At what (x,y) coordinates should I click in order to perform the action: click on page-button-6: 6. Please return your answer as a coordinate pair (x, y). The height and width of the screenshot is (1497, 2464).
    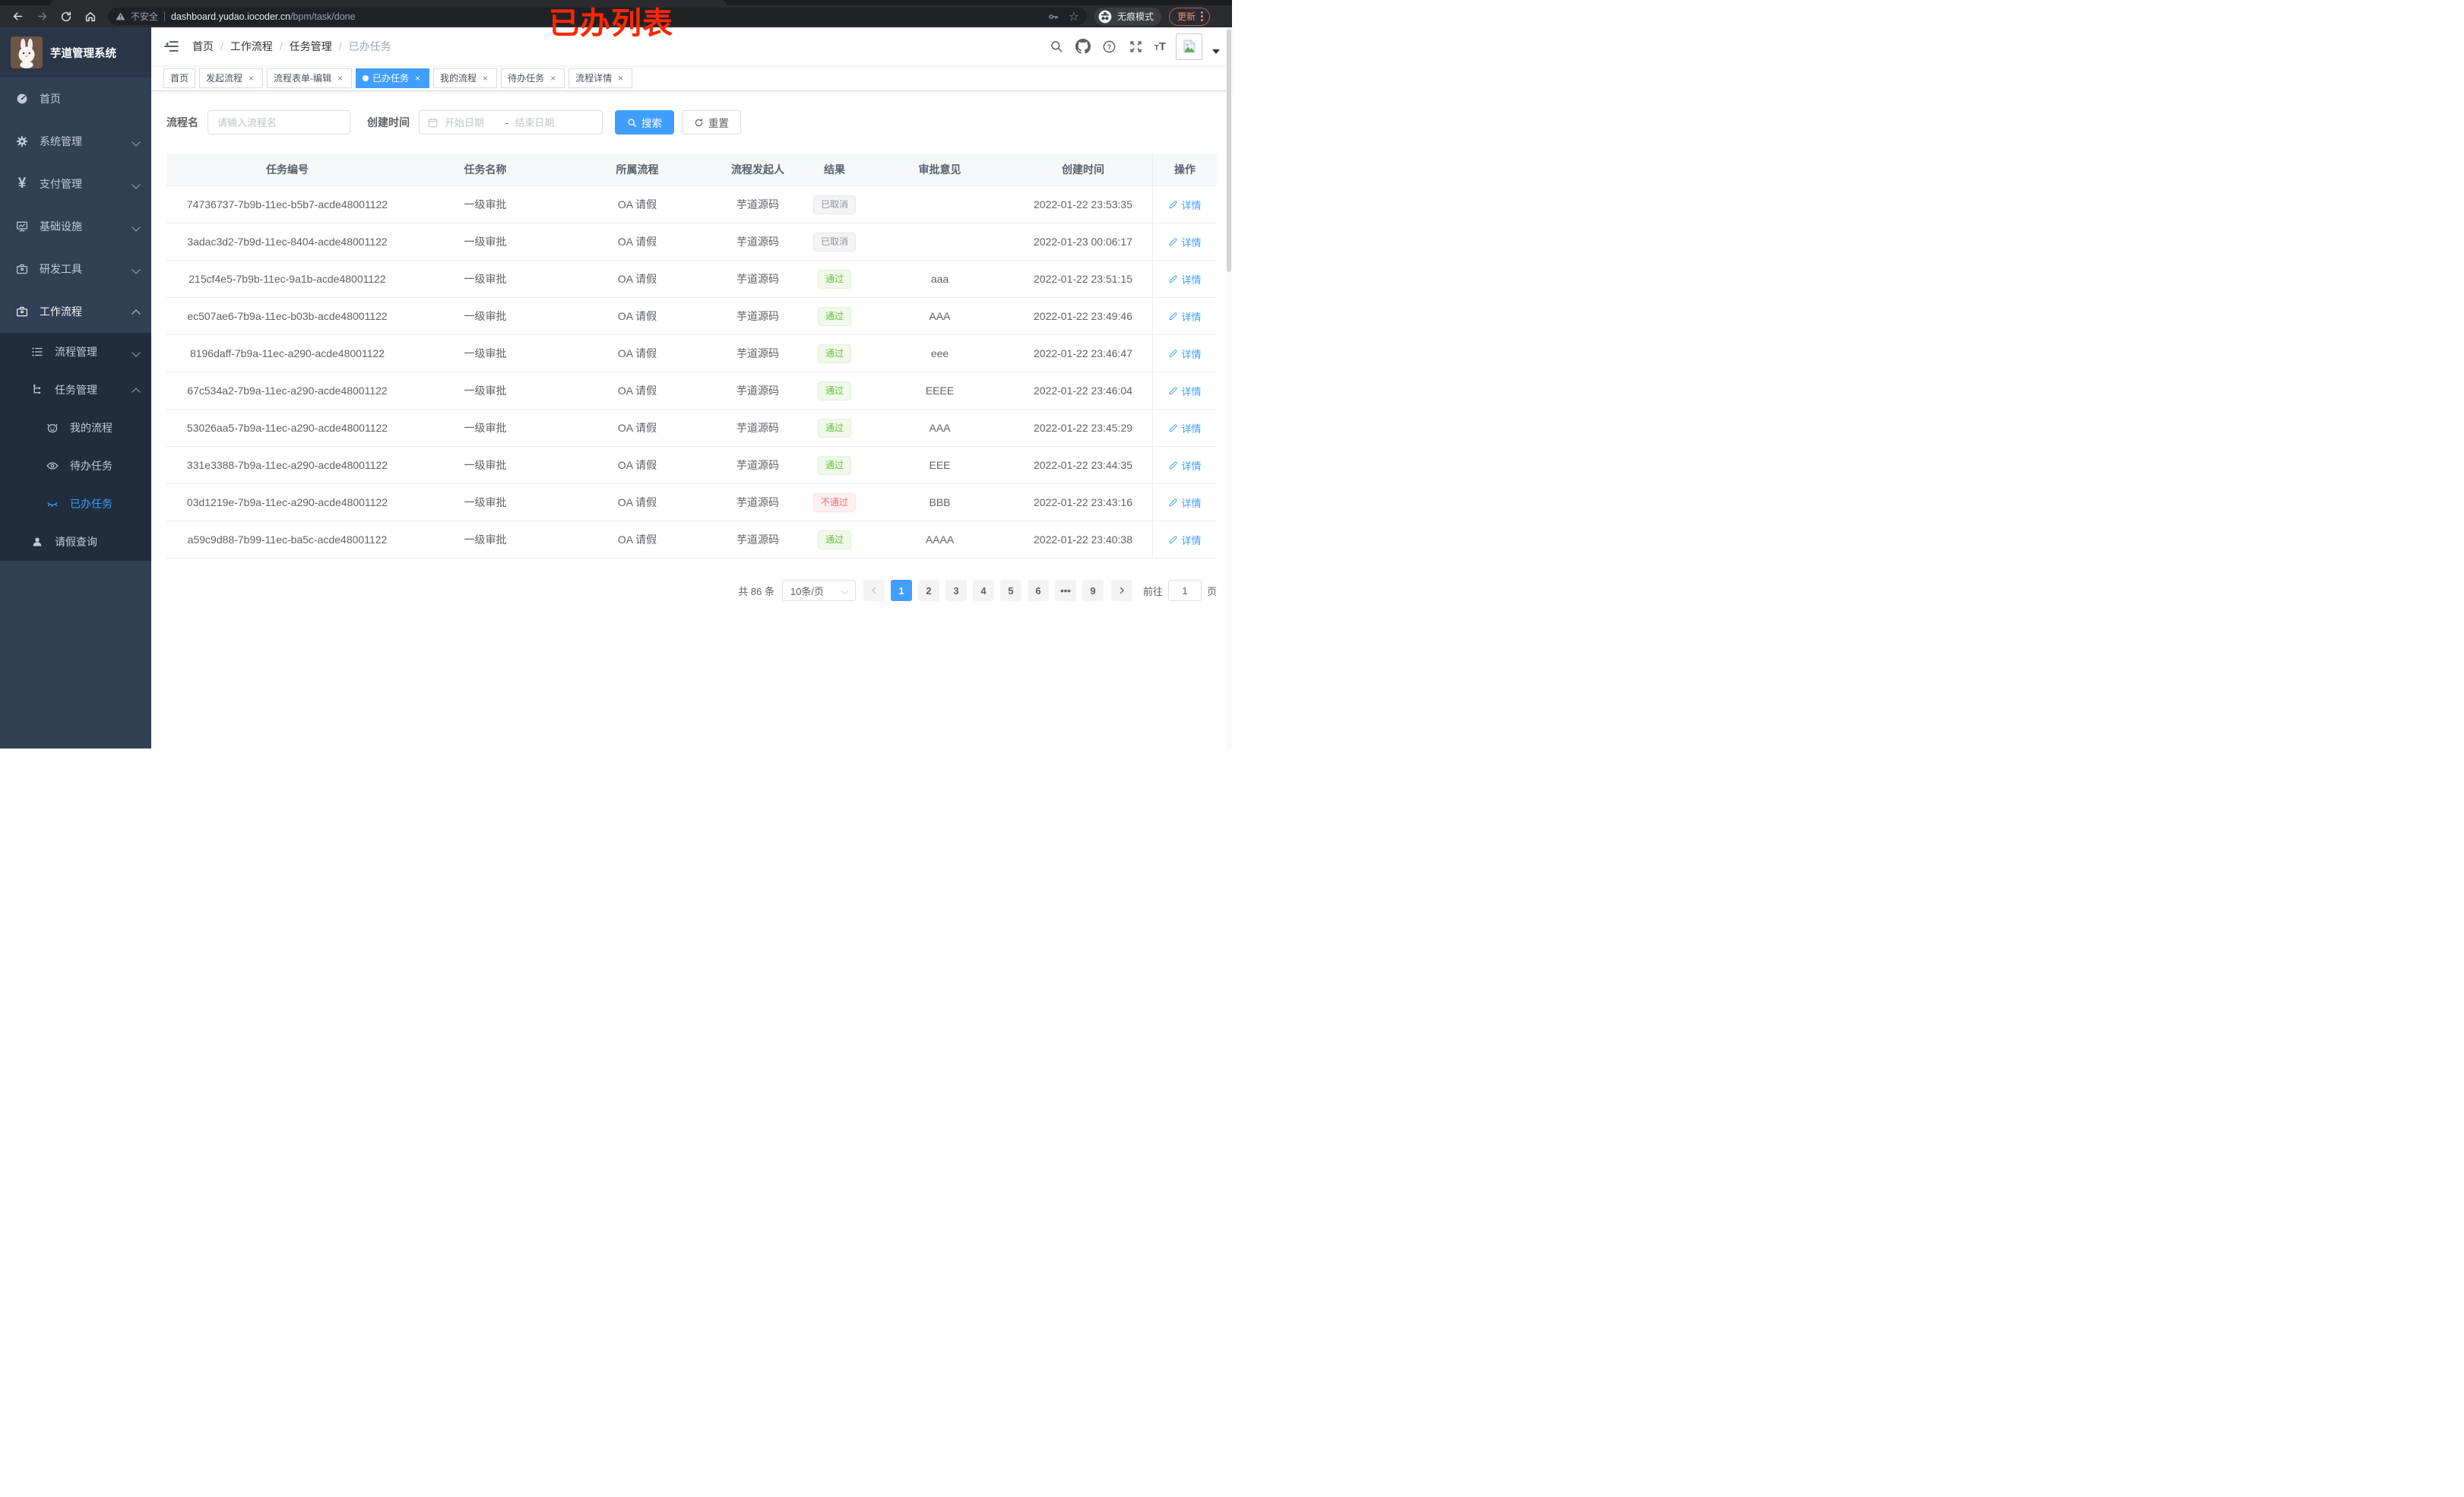
    Looking at the image, I should click on (1038, 590).